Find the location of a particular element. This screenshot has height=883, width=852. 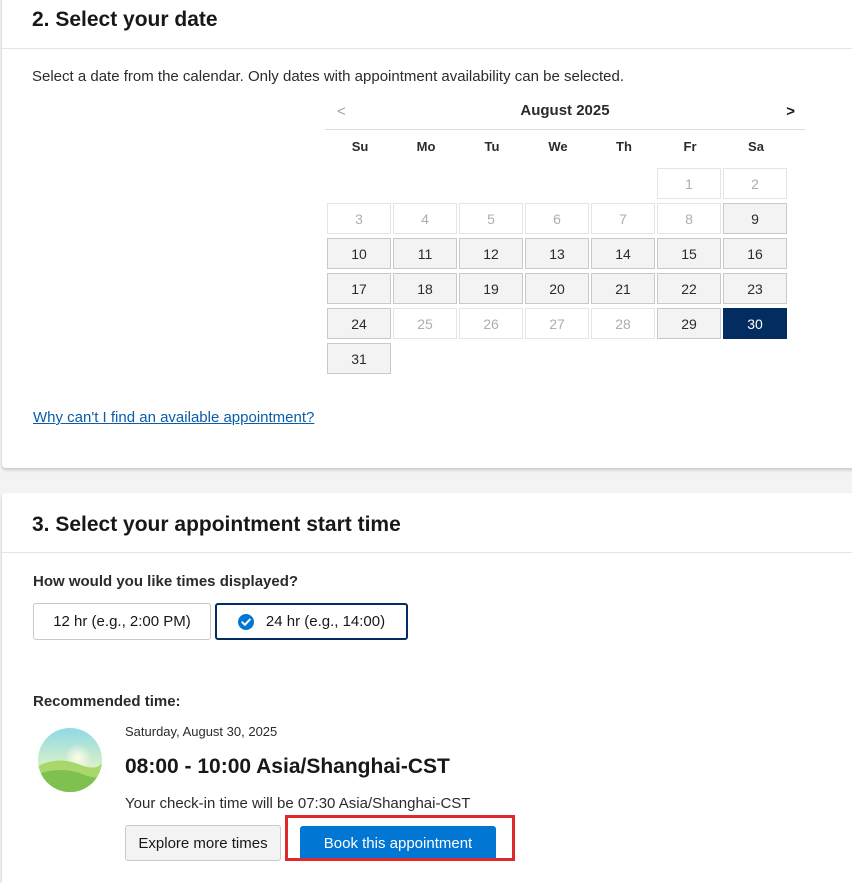

format-24hr-button: 24 hr (e.g., 14:00) is located at coordinates (311, 621).